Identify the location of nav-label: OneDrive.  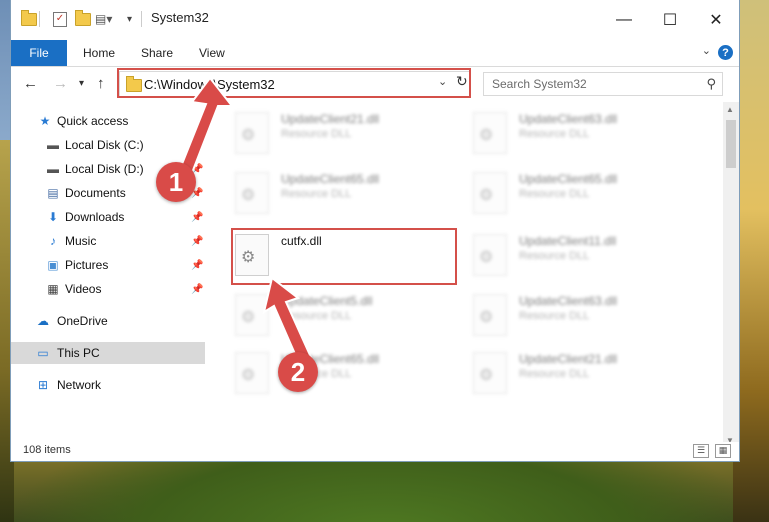
(82, 321).